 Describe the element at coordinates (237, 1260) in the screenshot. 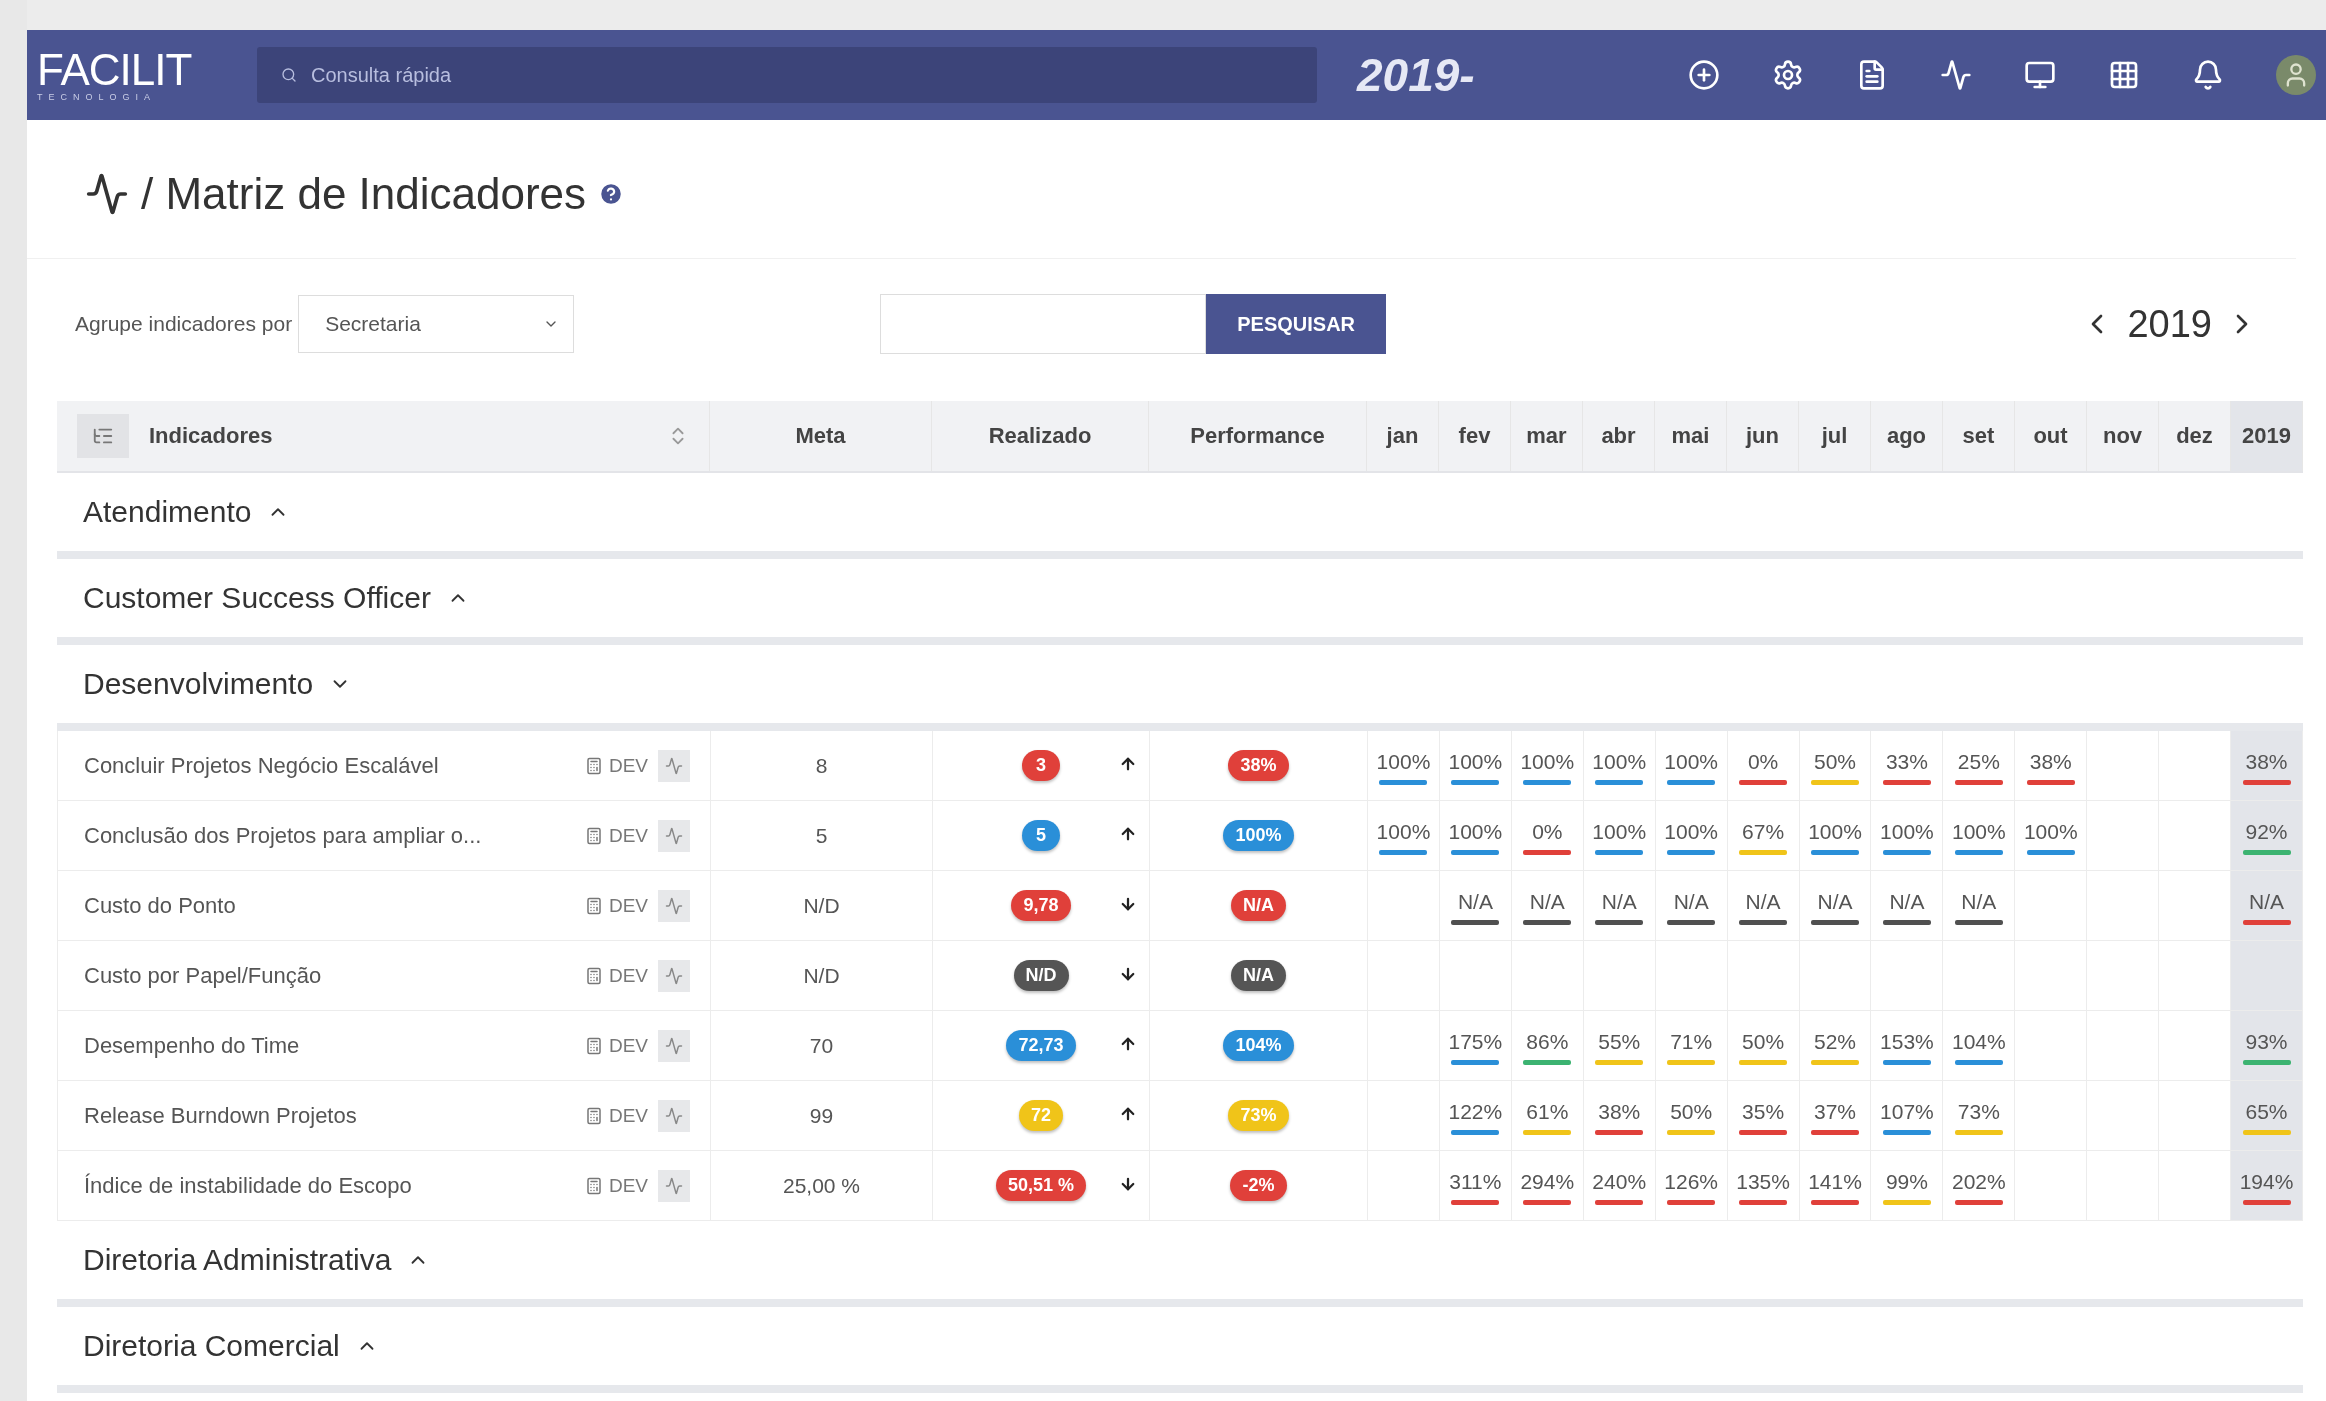

I see `group-name: Diretoria Administrativa` at that location.